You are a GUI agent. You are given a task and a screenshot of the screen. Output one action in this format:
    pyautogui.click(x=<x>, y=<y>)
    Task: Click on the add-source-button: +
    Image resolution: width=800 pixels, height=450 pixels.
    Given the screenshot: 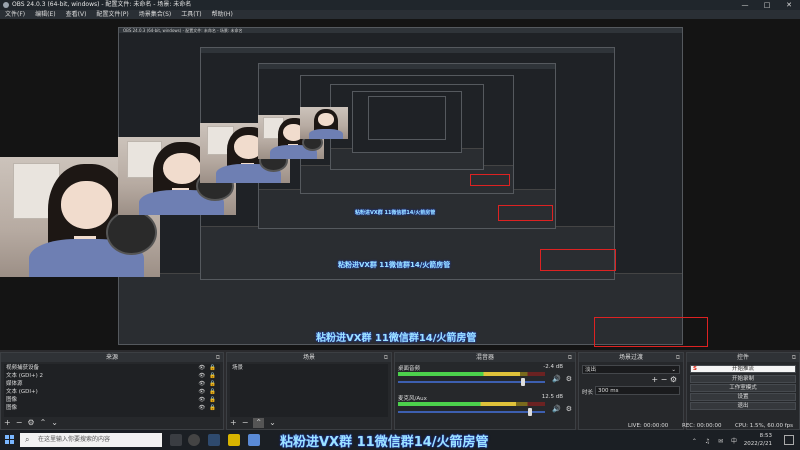 What is the action you would take?
    pyautogui.click(x=7, y=423)
    